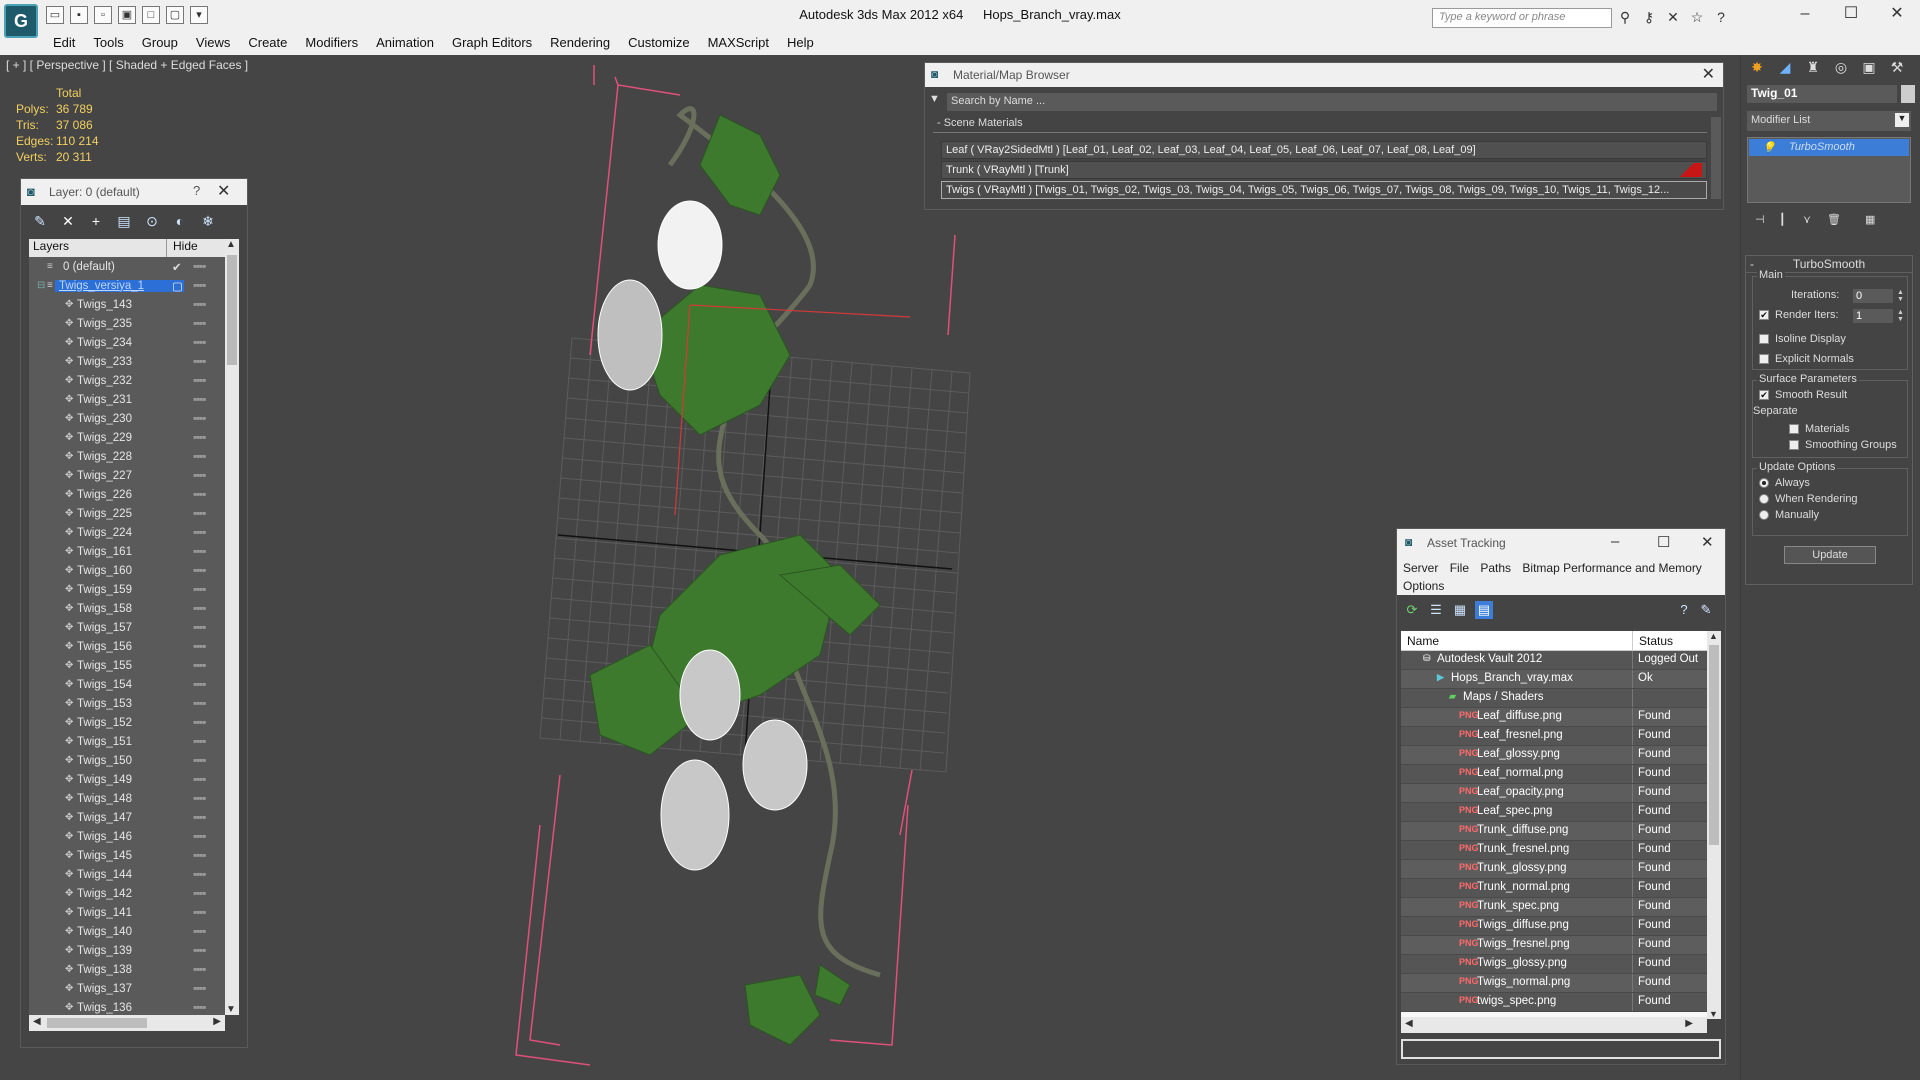 This screenshot has height=1080, width=1920. Describe the element at coordinates (124, 221) in the screenshot. I see `select-objects-icon: ▤` at that location.